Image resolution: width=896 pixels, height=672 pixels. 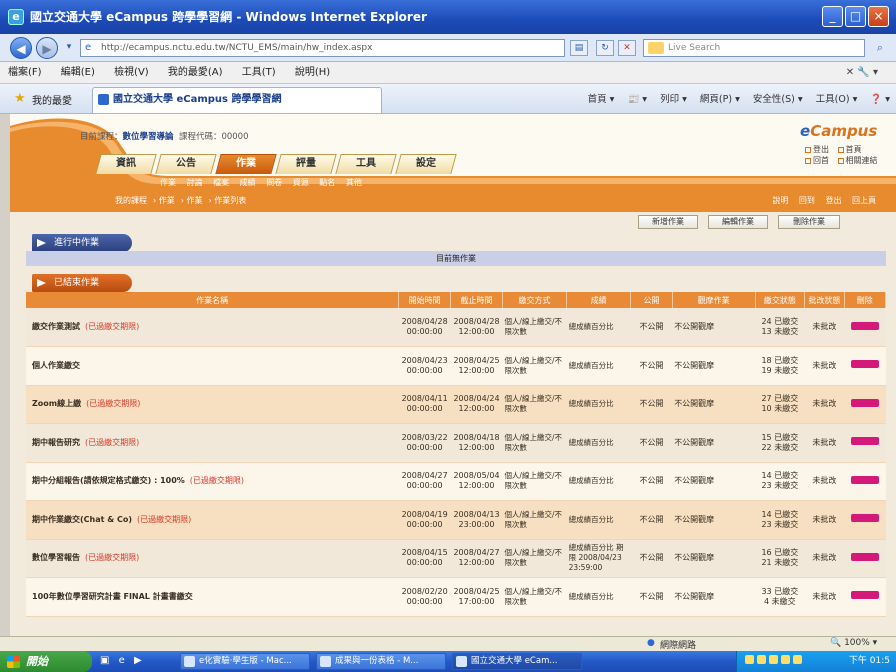 I want to click on maximize-button: □, so click(x=855, y=16).